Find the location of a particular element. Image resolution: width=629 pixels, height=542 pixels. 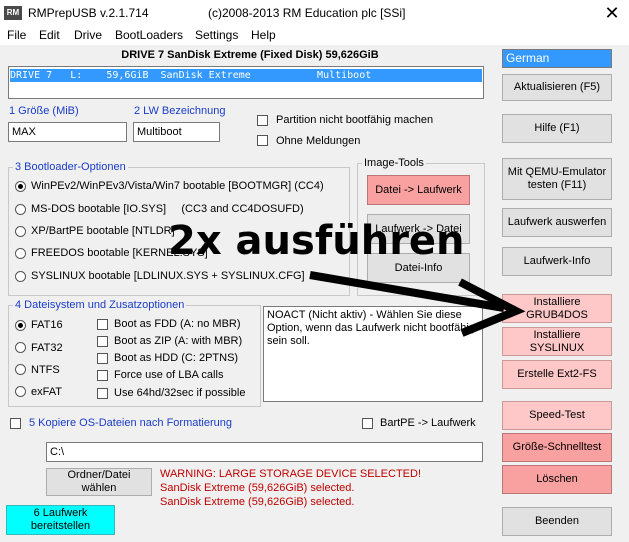

install-syslinux-button: Installiere SYSLINUX is located at coordinates (557, 341).